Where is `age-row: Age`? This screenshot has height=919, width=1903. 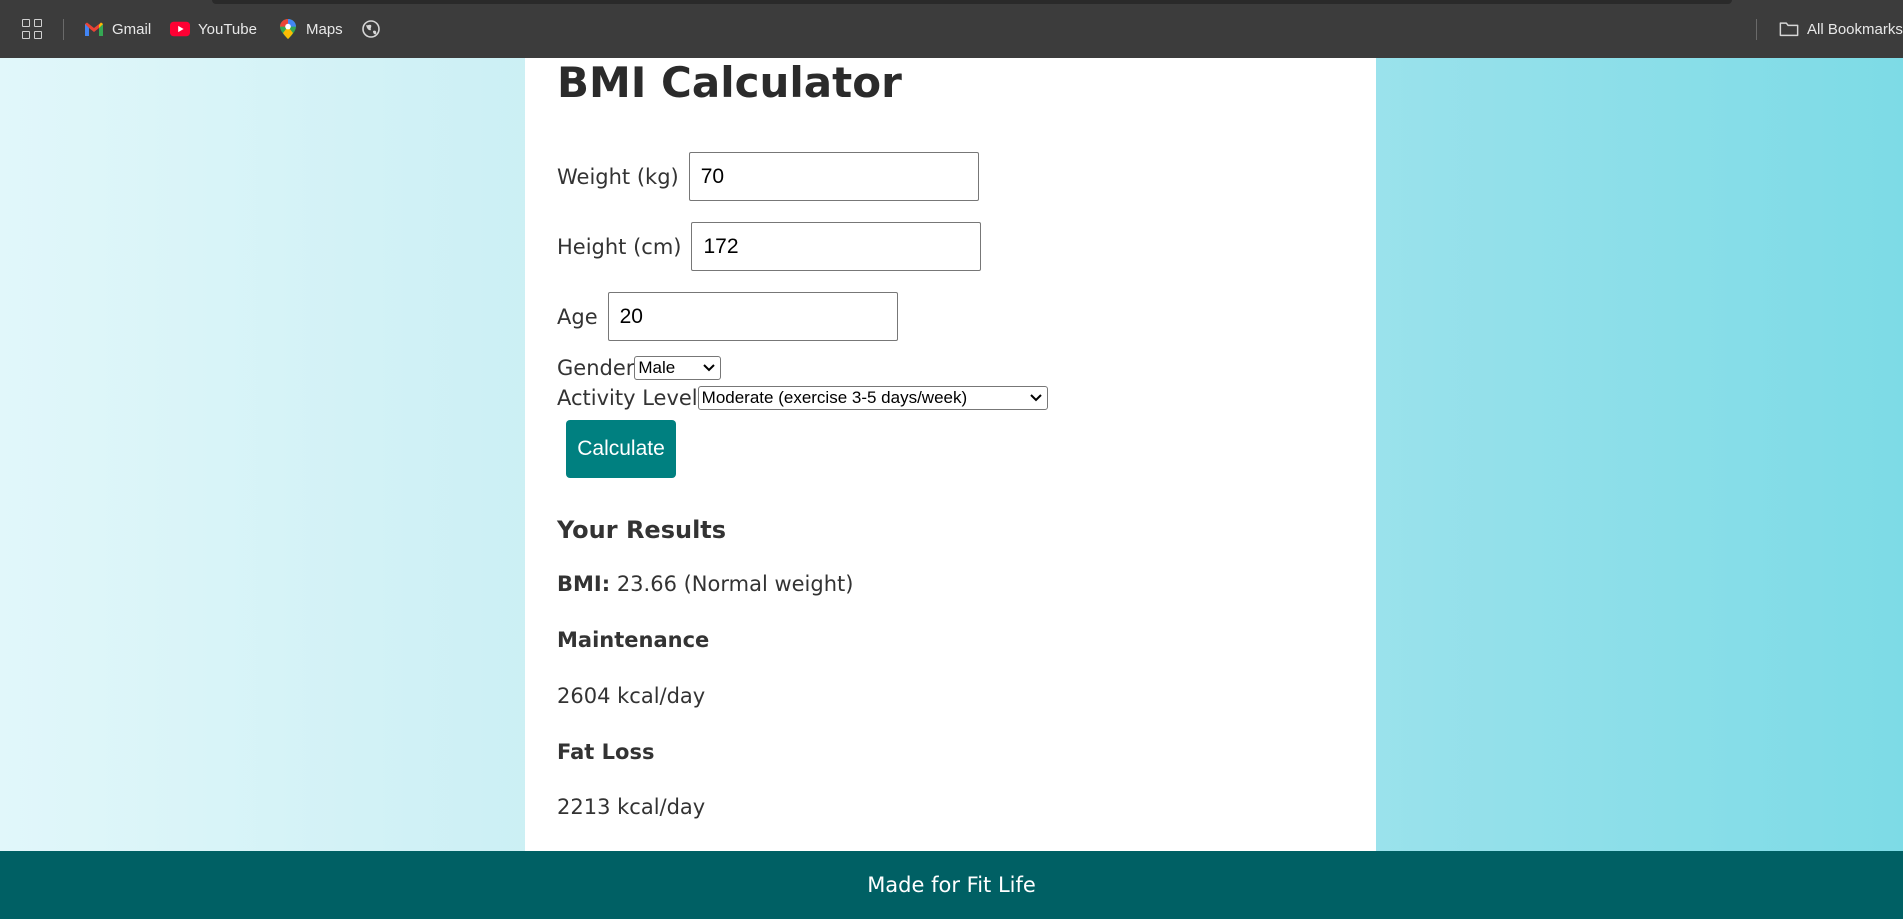
age-row: Age is located at coordinates (727, 316).